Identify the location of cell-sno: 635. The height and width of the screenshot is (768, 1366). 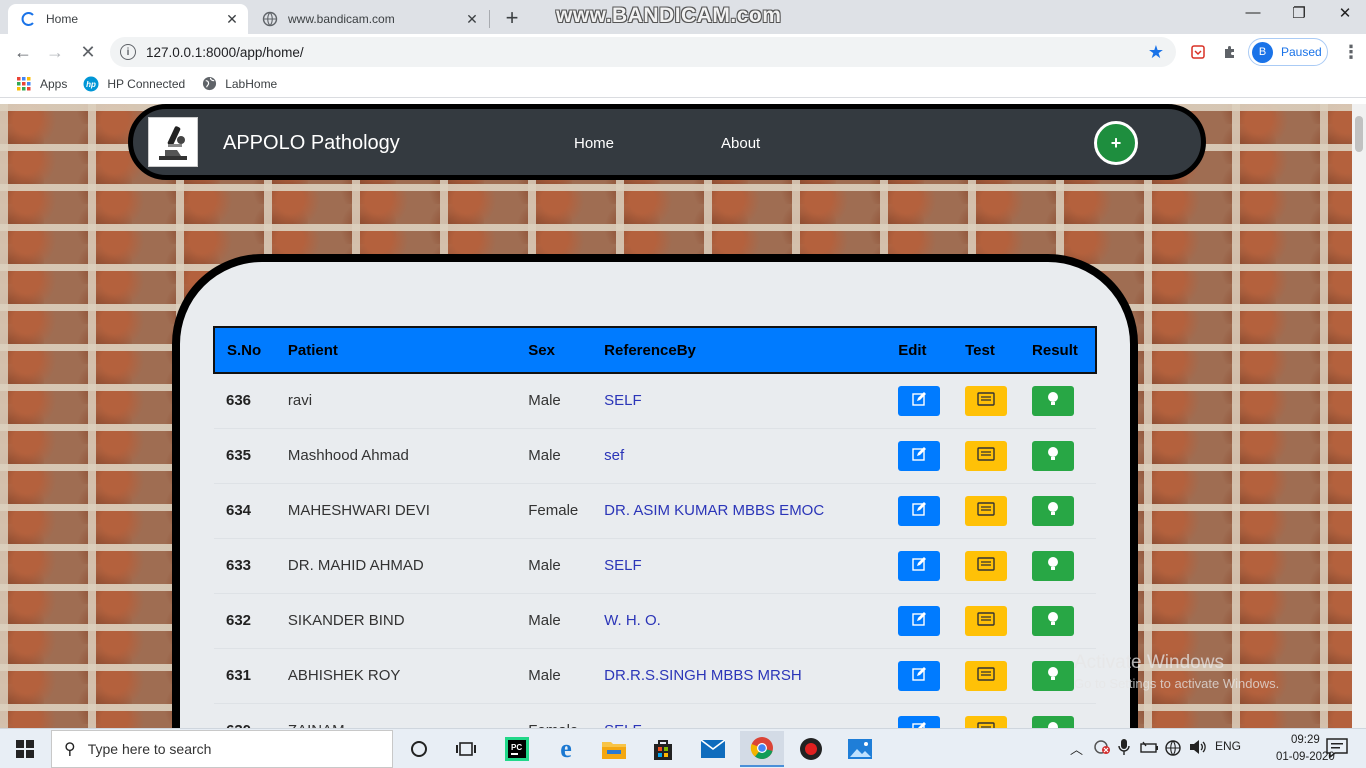
(245, 456).